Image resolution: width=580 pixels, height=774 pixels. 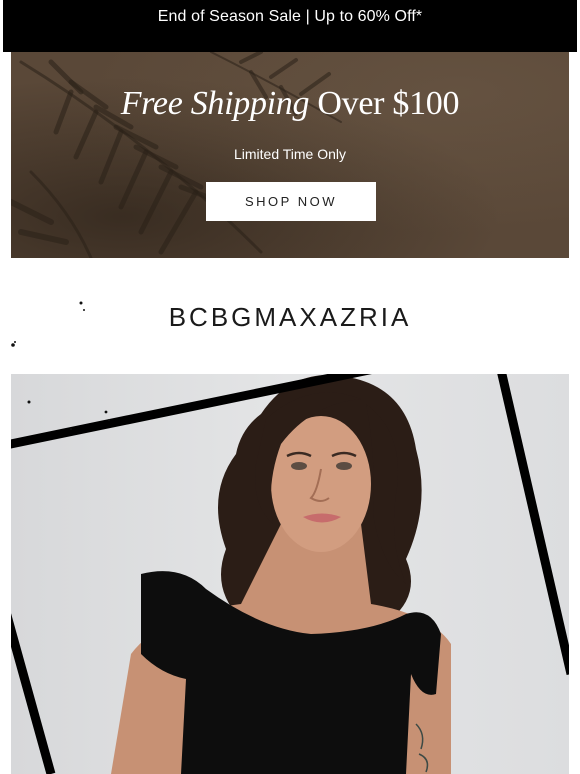 I want to click on shipping-title-italic: Free Shipping, so click(x=215, y=103).